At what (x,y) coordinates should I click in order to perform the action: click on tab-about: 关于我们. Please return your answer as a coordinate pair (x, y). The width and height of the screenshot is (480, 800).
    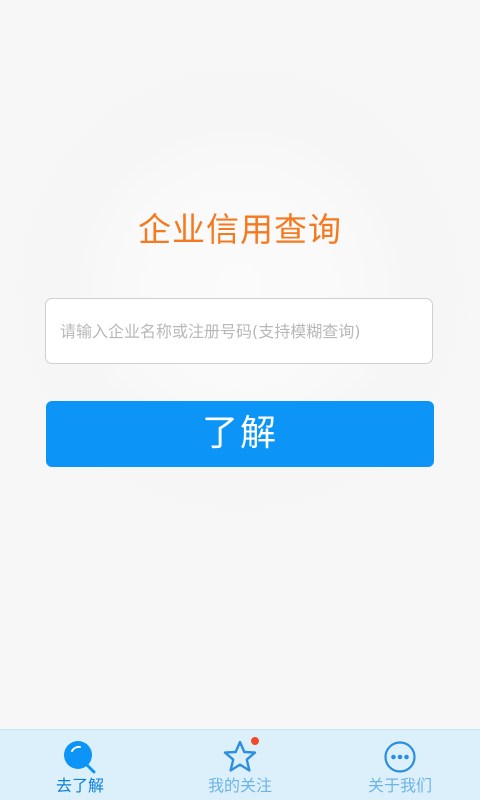
    Looking at the image, I should click on (400, 765).